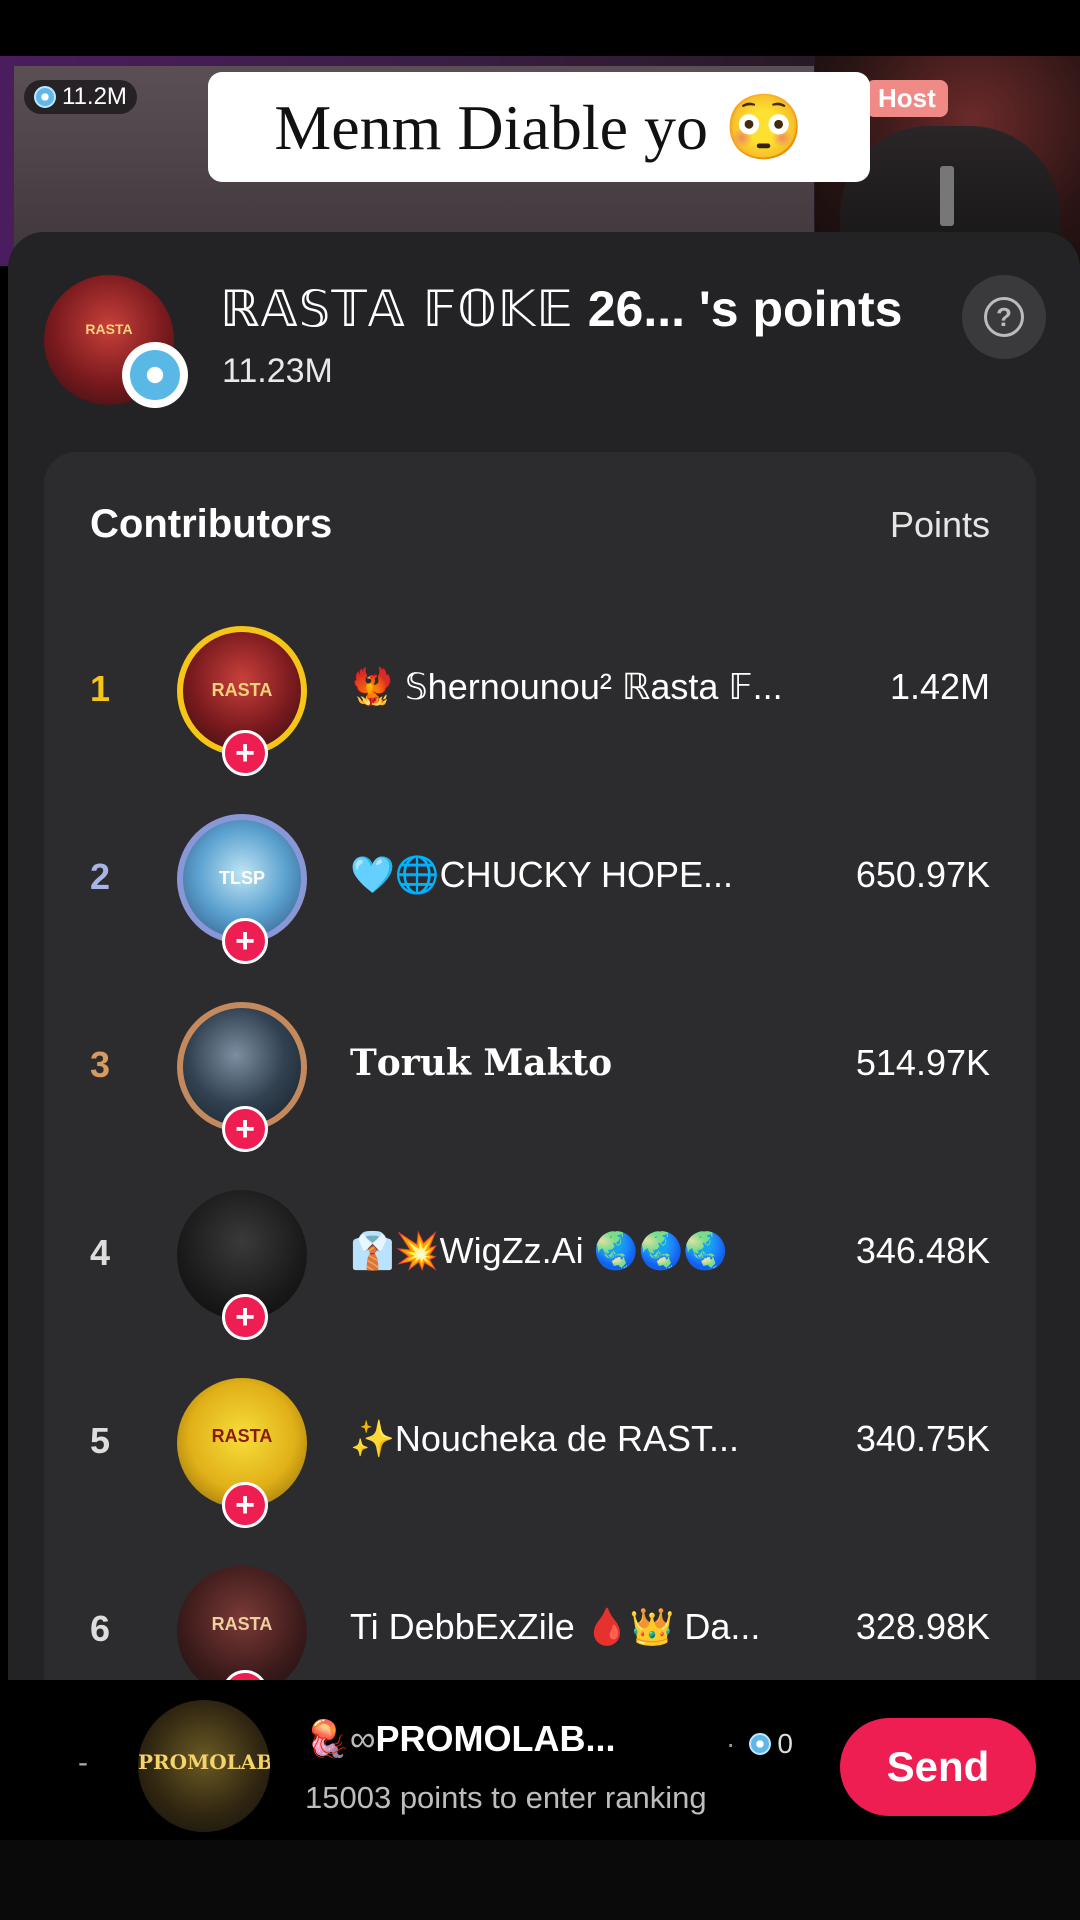 The image size is (1080, 1920). I want to click on contributor-points: 1.42M, so click(939, 686).